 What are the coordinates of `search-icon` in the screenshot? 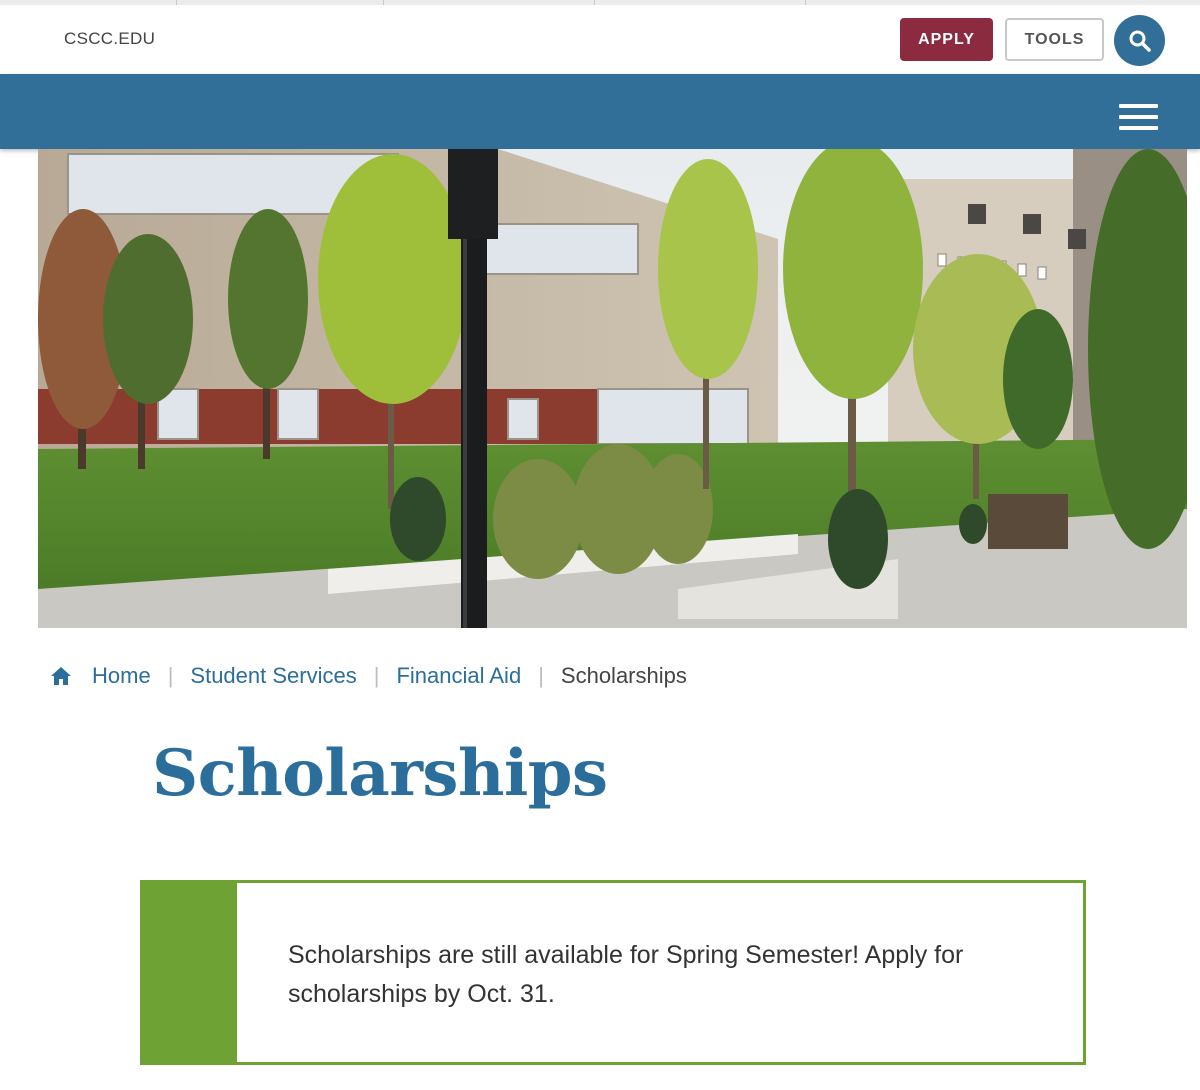 It's located at (1140, 41).